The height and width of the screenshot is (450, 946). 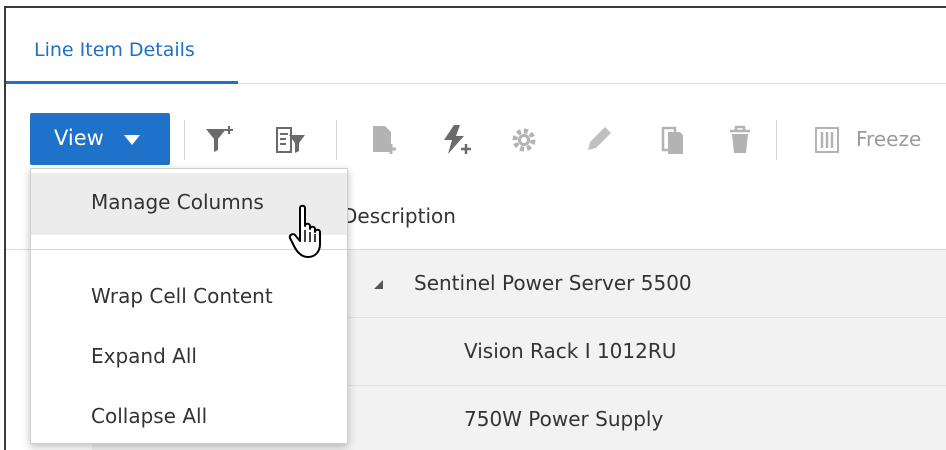 I want to click on view-menu-button: View, so click(x=100, y=139).